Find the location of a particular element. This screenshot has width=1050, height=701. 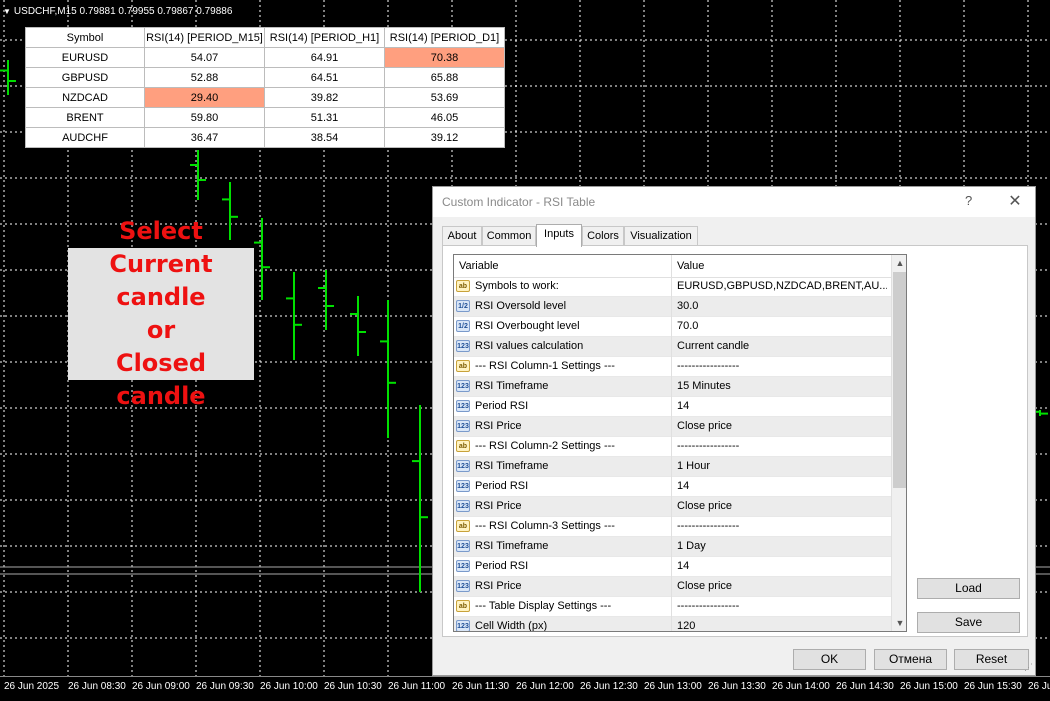

time-label: 26 Jun 14:30 is located at coordinates (865, 686).